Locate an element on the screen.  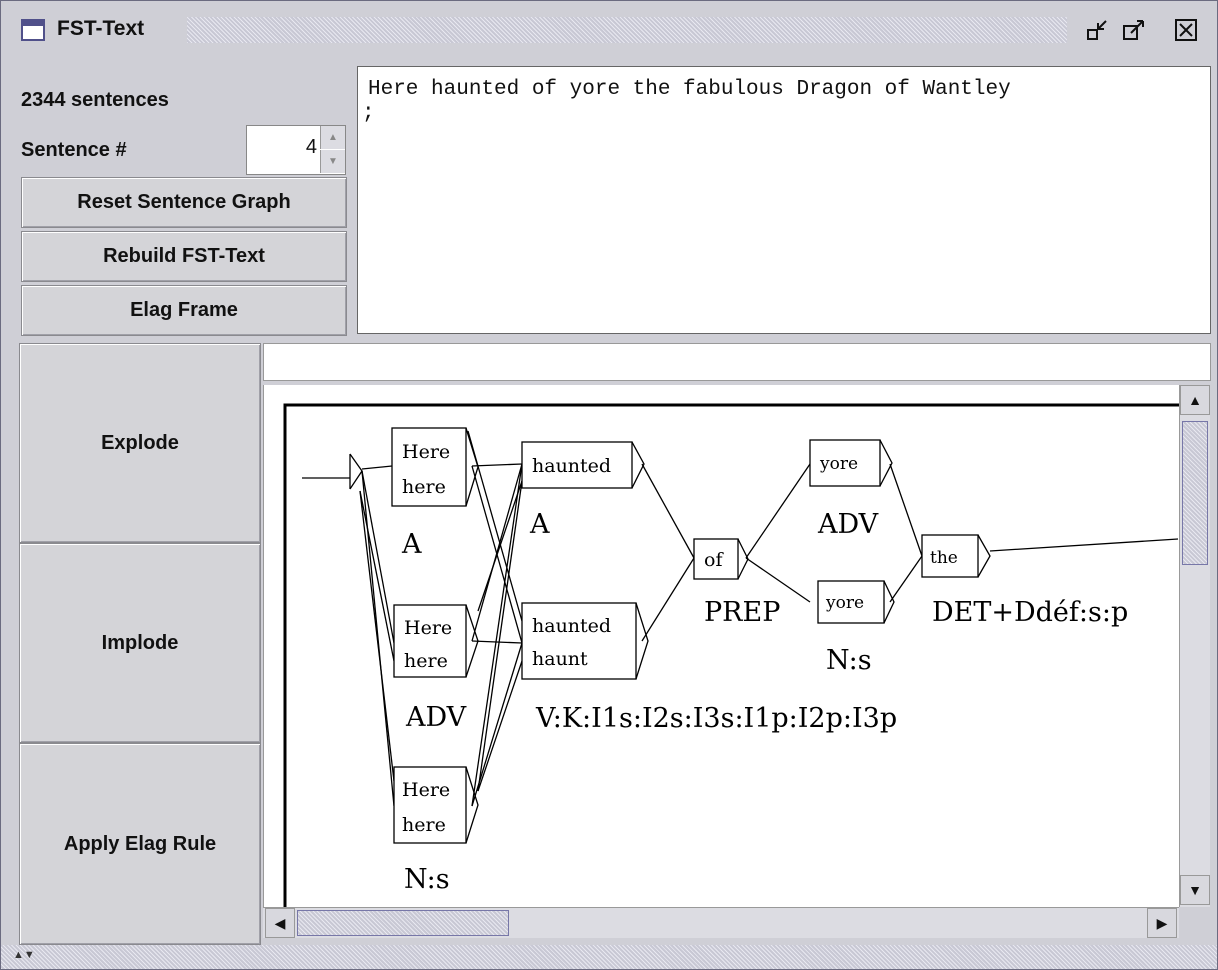
the-word: the is located at coordinates (944, 558).